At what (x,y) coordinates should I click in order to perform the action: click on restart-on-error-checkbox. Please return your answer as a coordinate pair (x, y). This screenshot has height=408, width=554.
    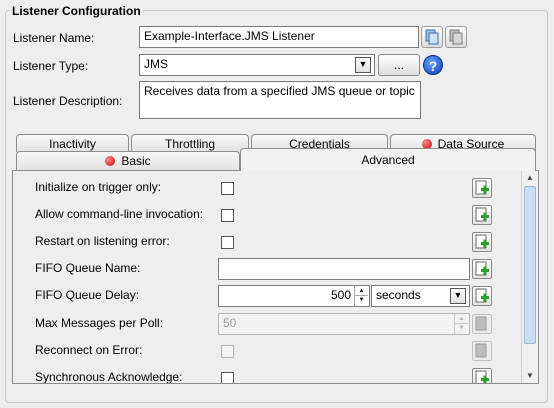
    Looking at the image, I should click on (227, 242).